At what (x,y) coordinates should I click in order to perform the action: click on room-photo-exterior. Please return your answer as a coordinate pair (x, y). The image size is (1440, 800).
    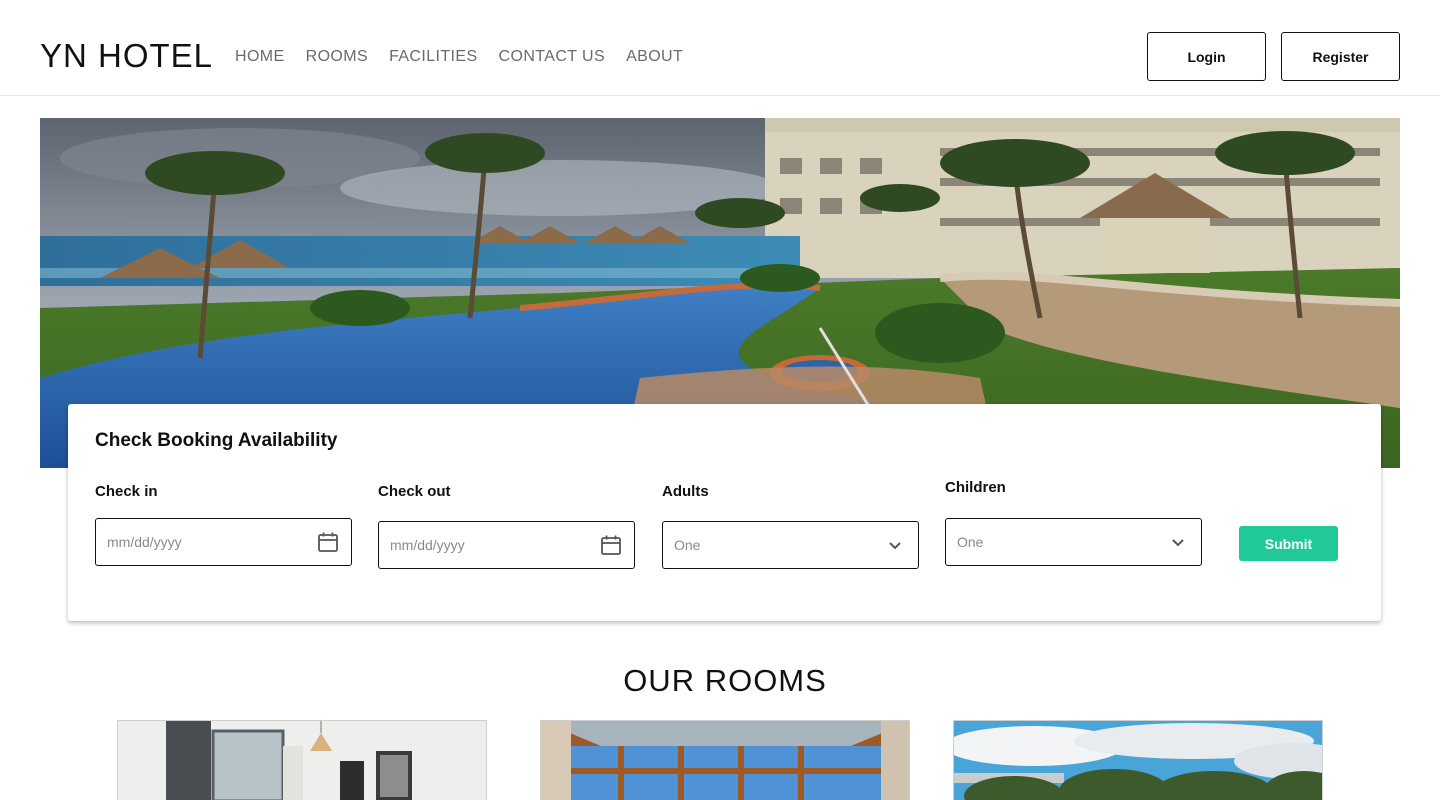
    Looking at the image, I should click on (1138, 760).